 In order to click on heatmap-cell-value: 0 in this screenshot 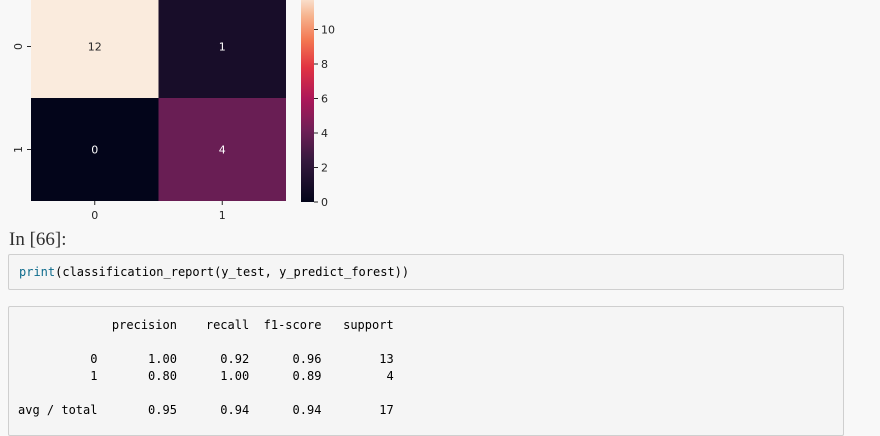, I will do `click(94, 150)`.